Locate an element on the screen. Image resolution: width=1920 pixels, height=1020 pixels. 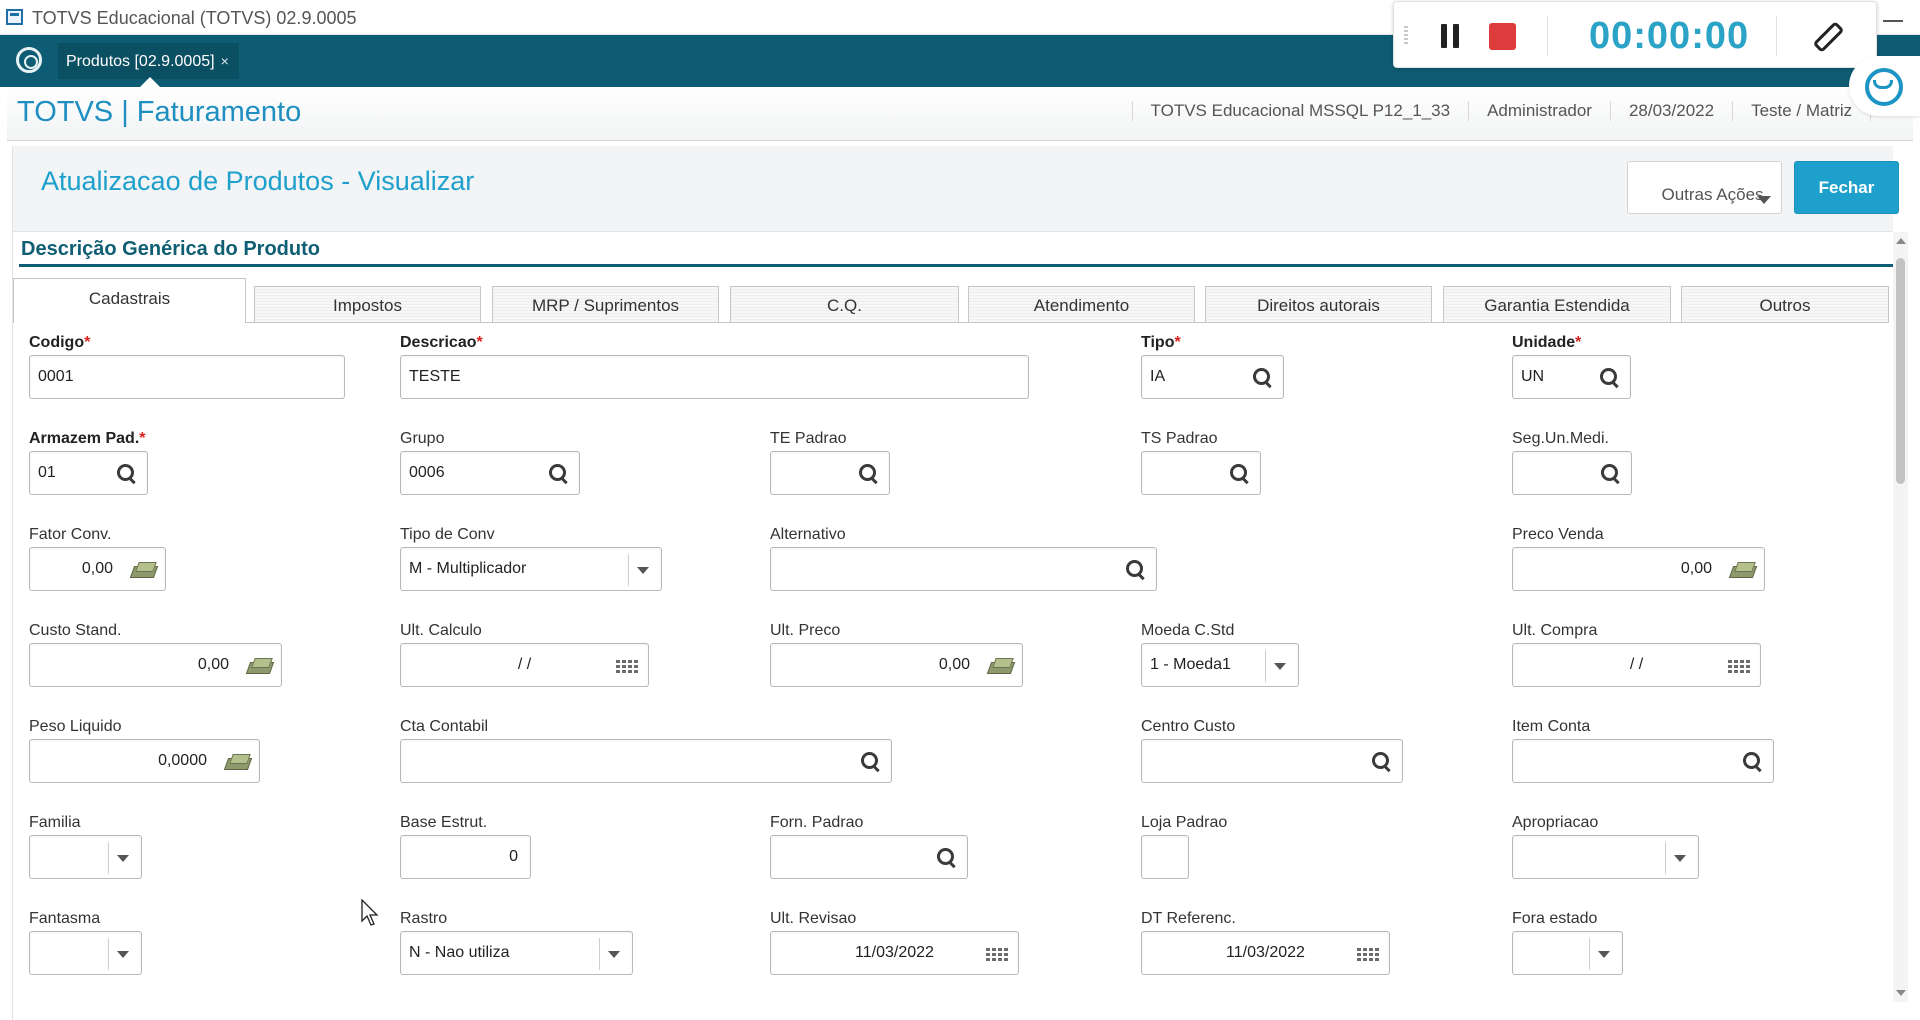
brush-icon is located at coordinates (1824, 37).